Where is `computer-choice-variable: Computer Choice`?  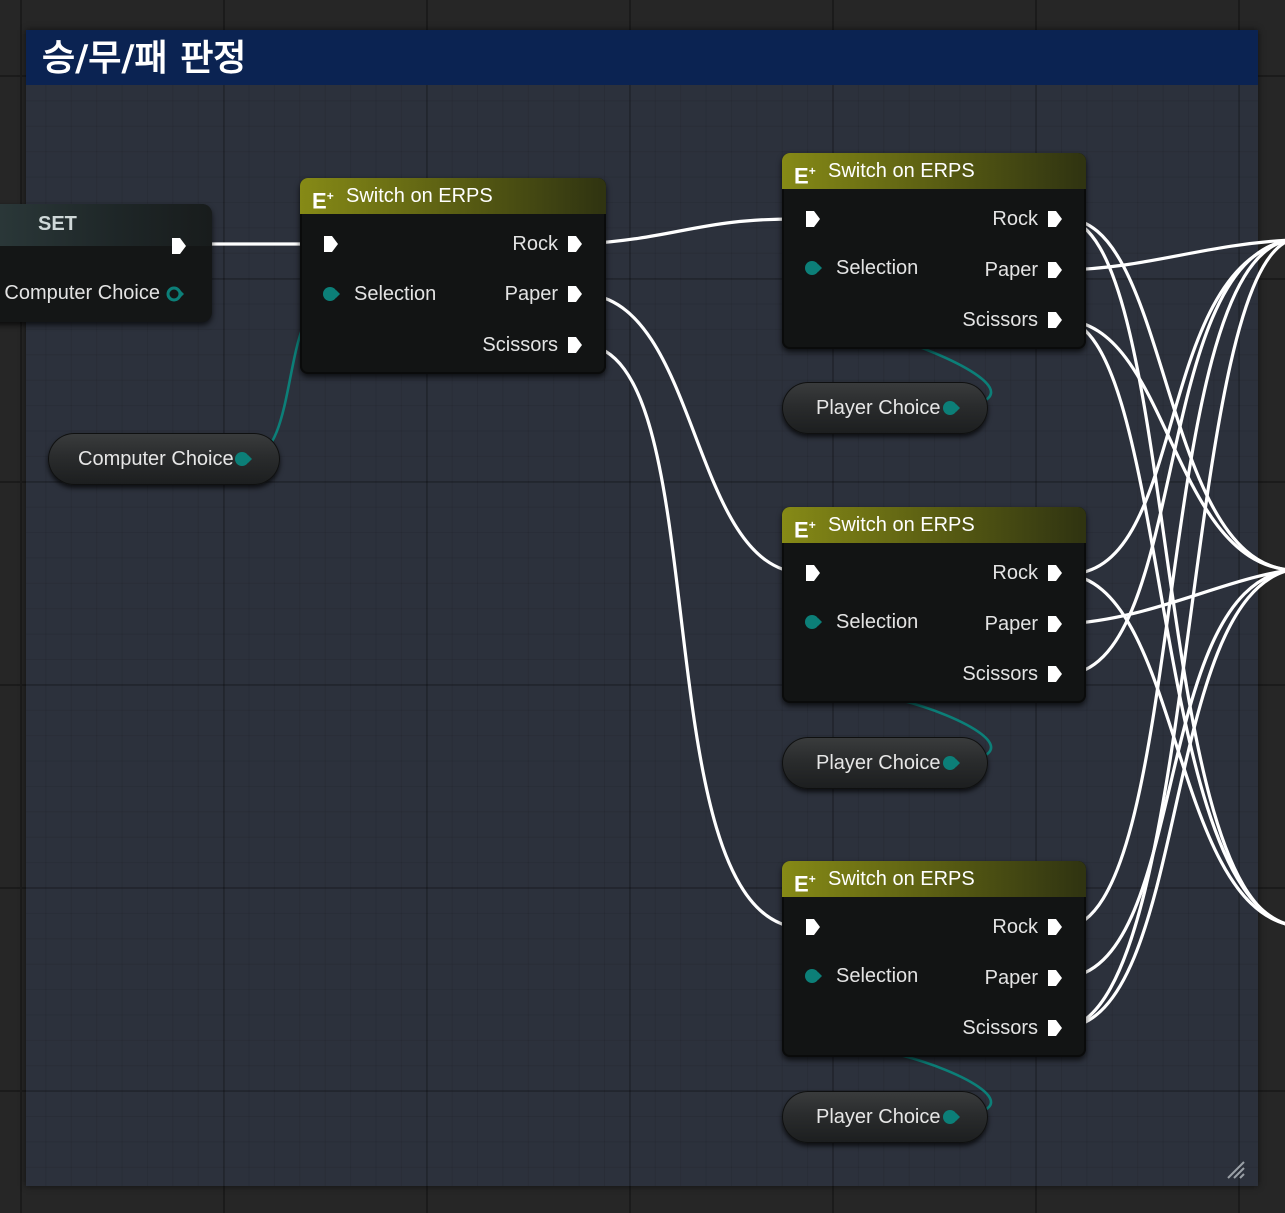 computer-choice-variable: Computer Choice is located at coordinates (164, 459).